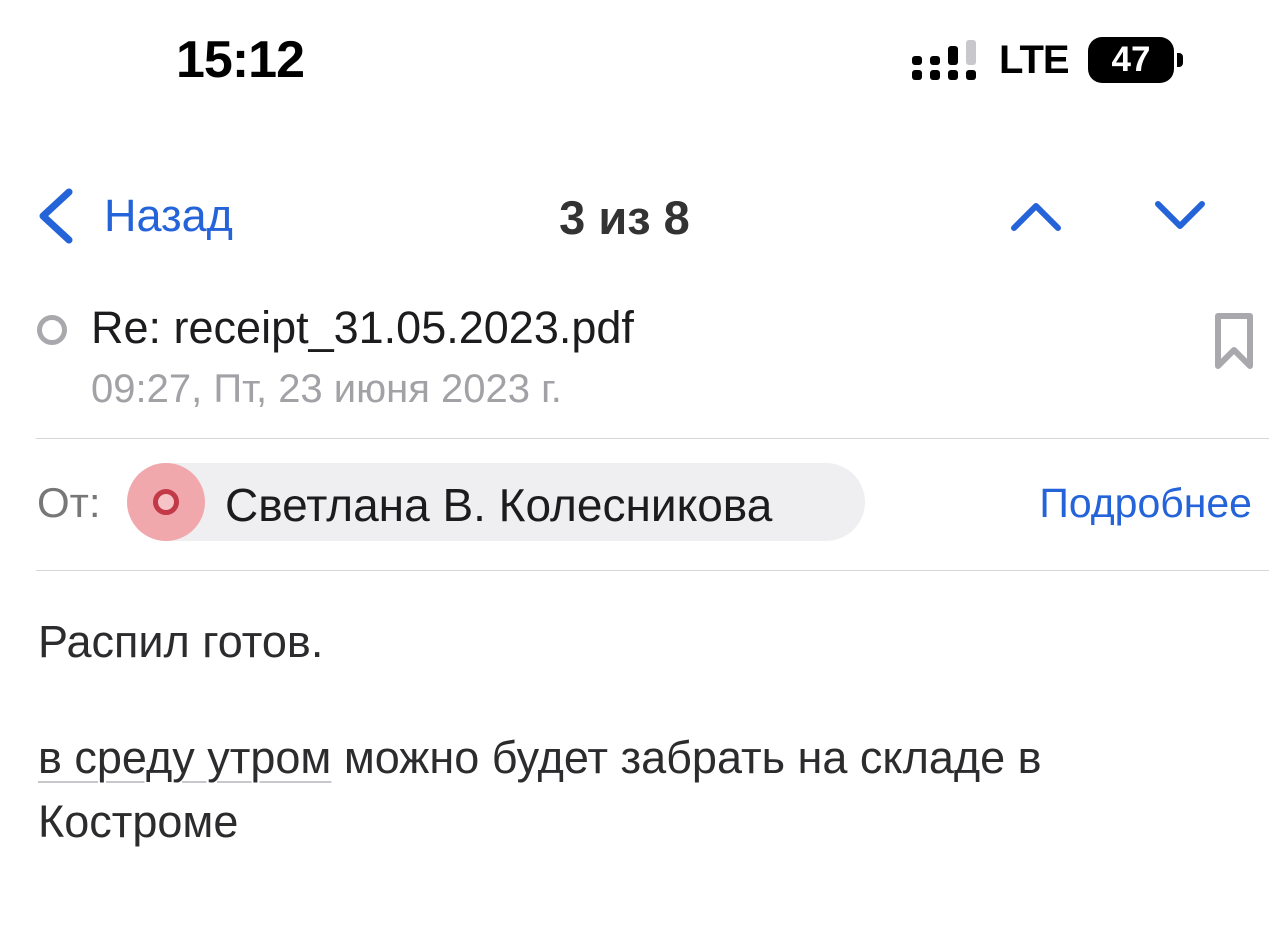 This screenshot has width=1269, height=940. What do you see at coordinates (184, 757) in the screenshot?
I see `date-detector-link: в среду утром` at bounding box center [184, 757].